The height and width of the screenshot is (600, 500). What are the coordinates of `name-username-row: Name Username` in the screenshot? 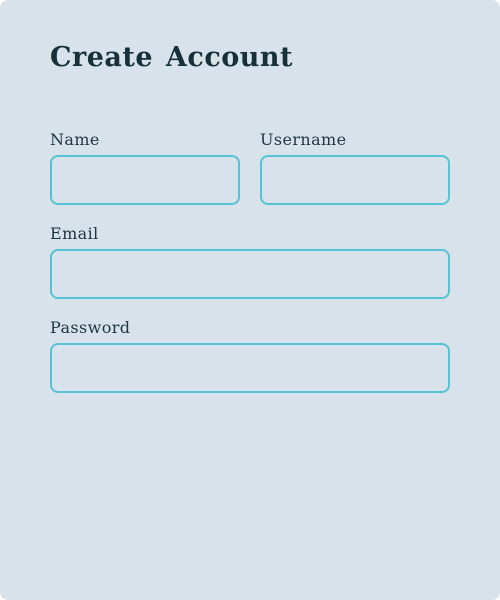 It's located at (250, 168).